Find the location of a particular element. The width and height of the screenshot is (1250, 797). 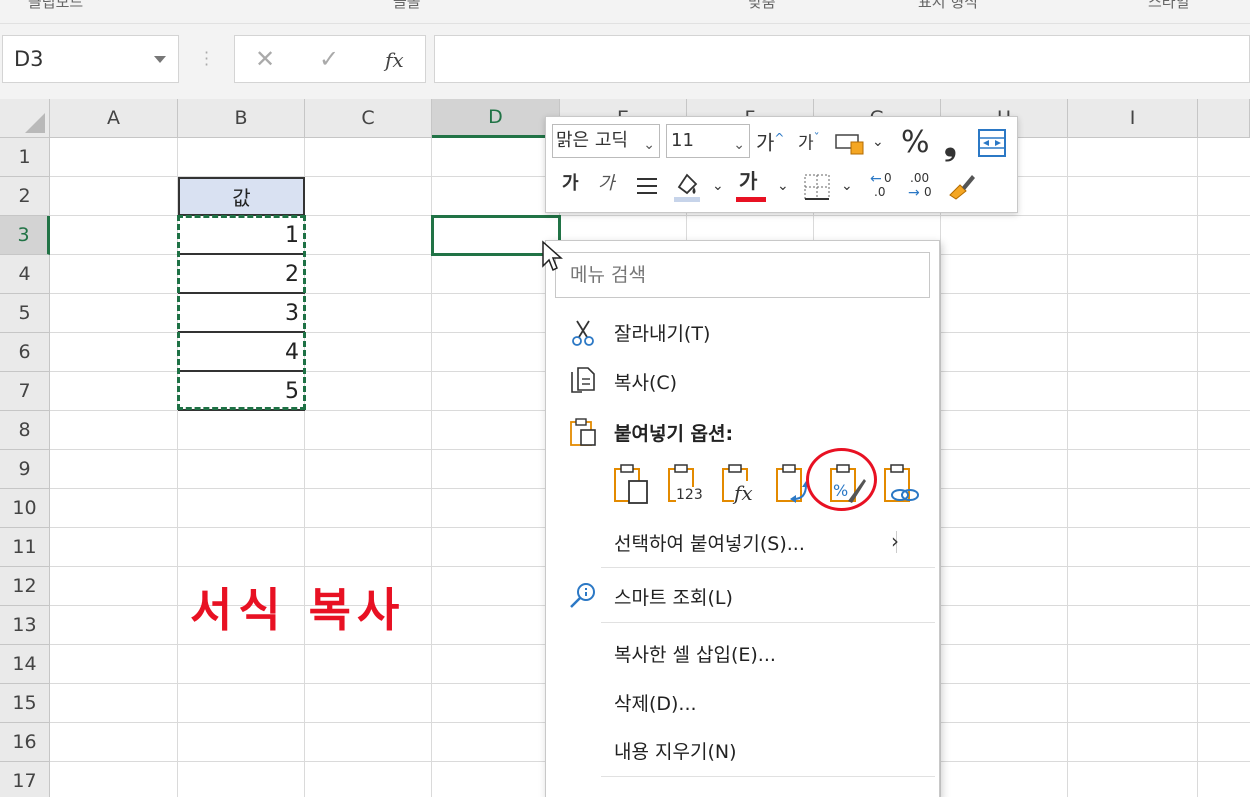

row-header-15: 15 is located at coordinates (25, 703).